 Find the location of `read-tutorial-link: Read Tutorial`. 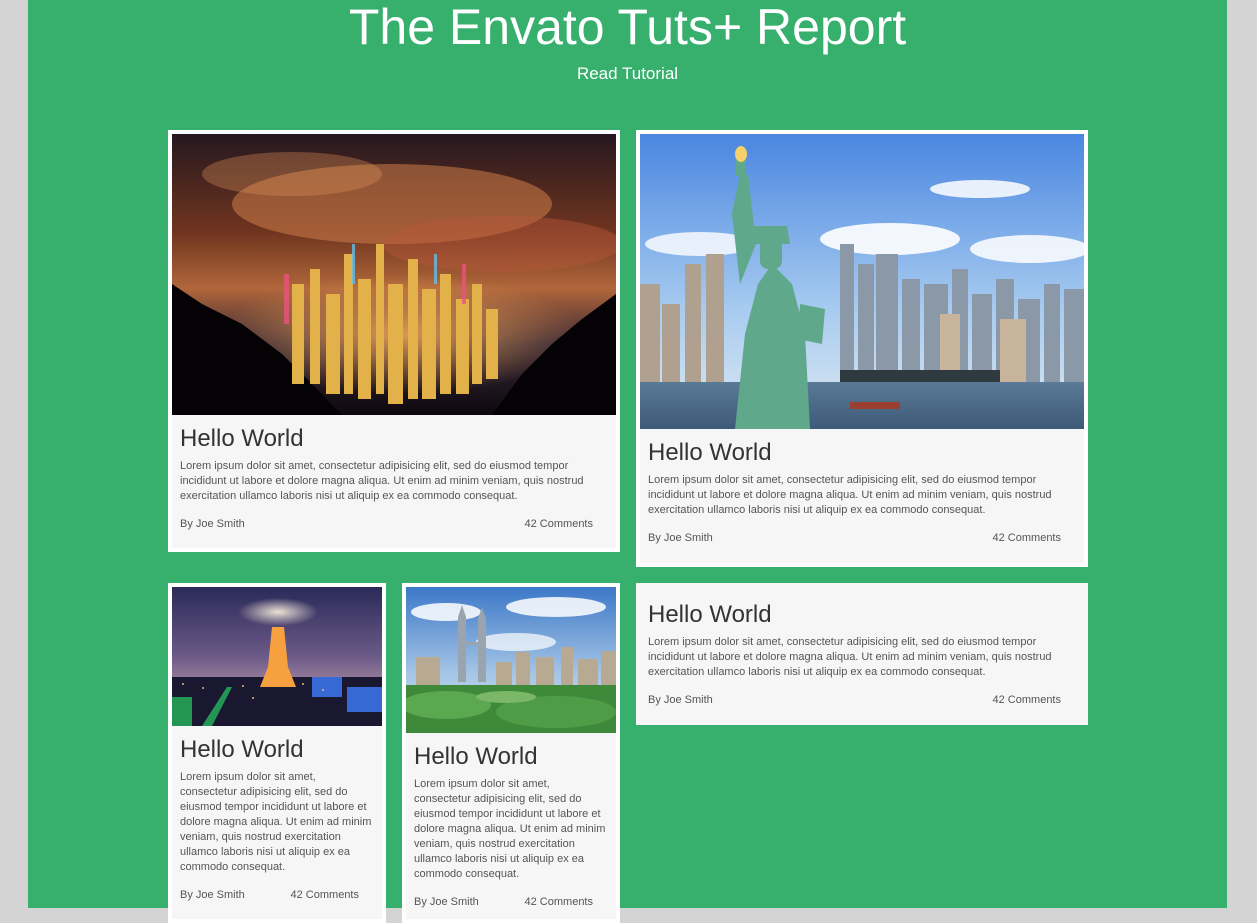

read-tutorial-link: Read Tutorial is located at coordinates (627, 74).